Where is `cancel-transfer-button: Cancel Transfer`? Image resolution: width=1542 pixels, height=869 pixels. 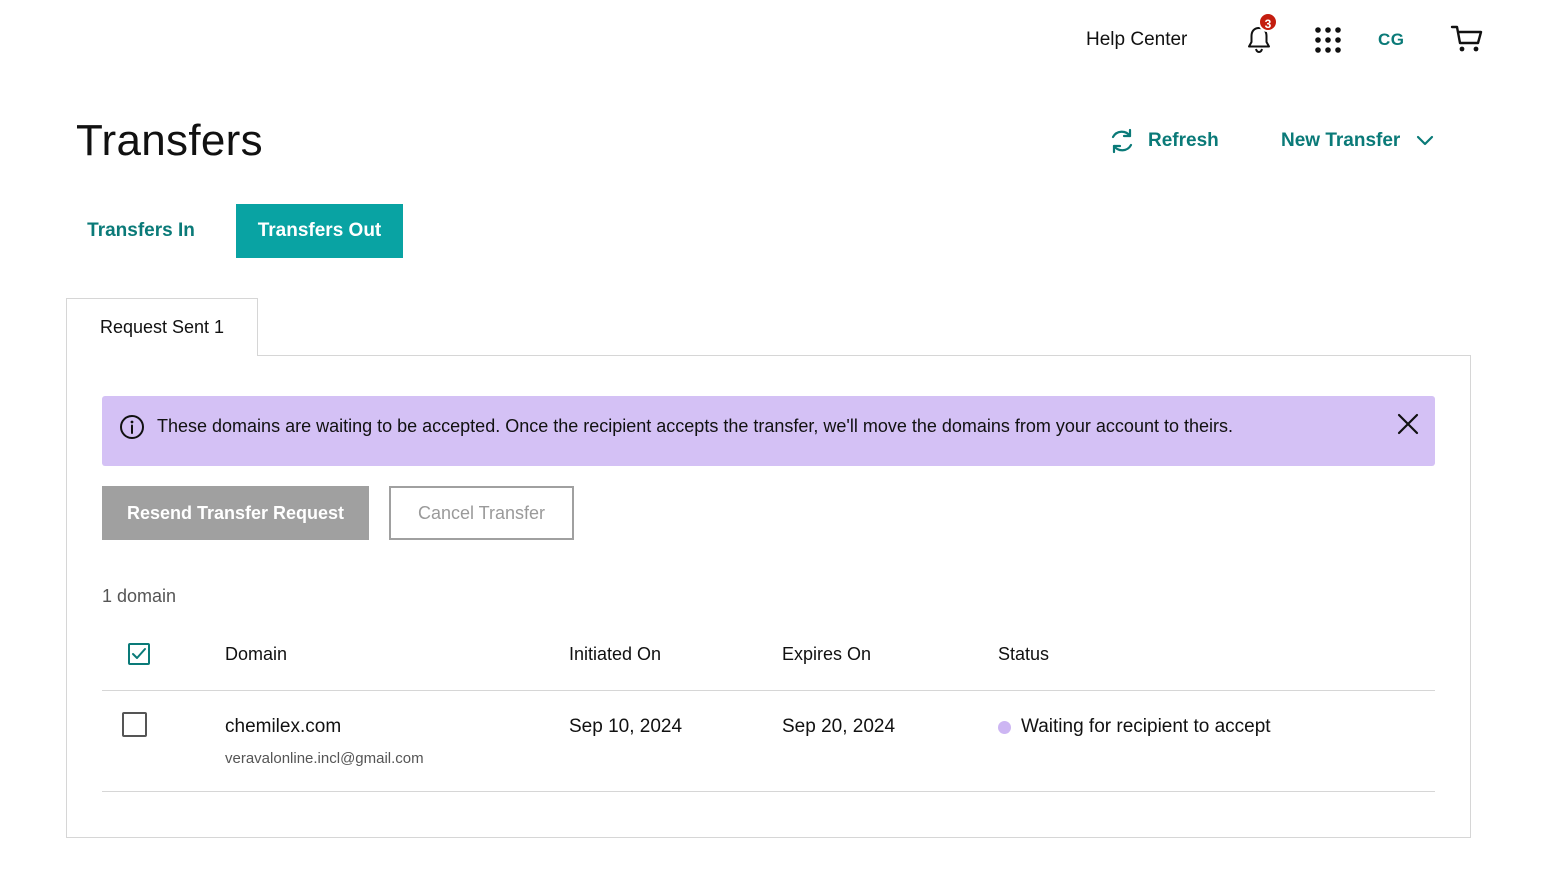
cancel-transfer-button: Cancel Transfer is located at coordinates (481, 513).